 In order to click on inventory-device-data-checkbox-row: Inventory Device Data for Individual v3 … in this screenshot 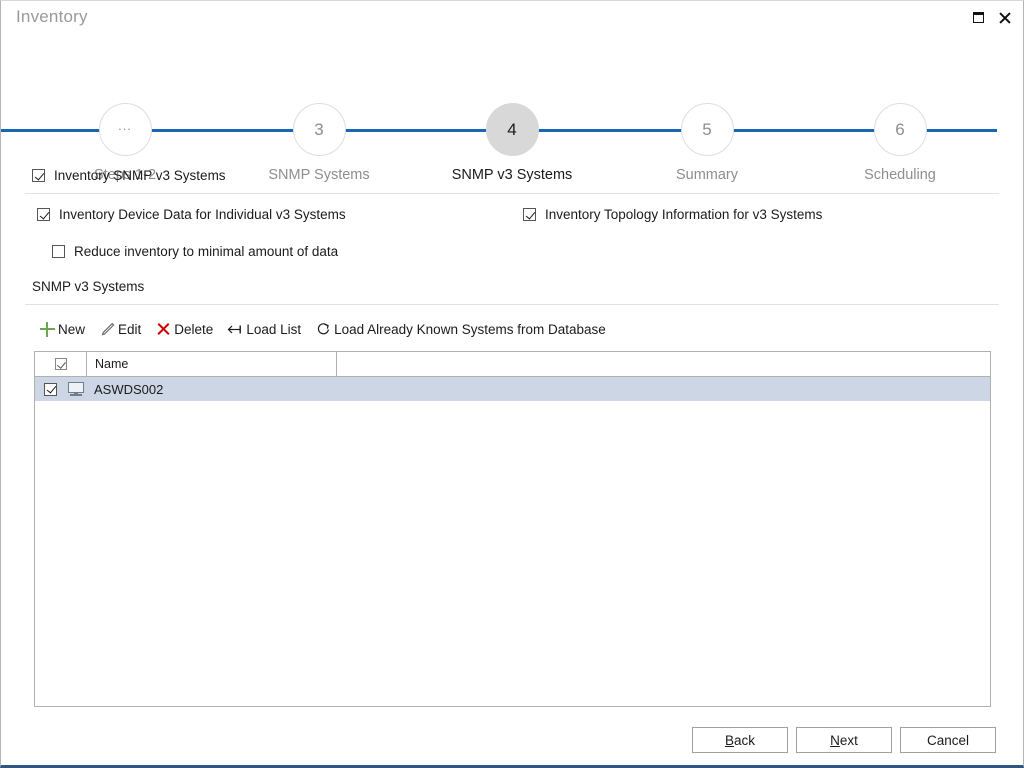, I will do `click(191, 214)`.